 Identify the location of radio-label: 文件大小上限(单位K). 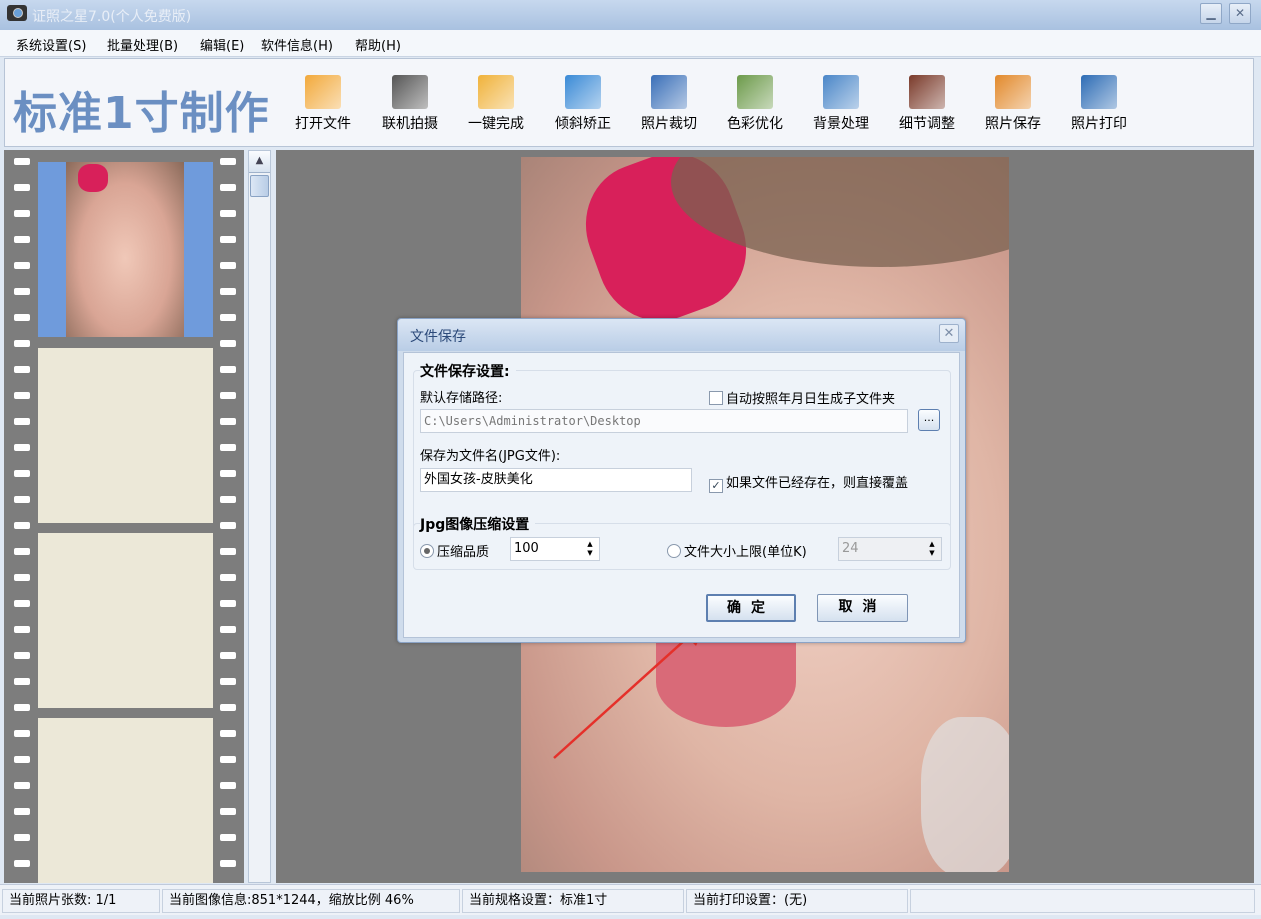
(745, 552).